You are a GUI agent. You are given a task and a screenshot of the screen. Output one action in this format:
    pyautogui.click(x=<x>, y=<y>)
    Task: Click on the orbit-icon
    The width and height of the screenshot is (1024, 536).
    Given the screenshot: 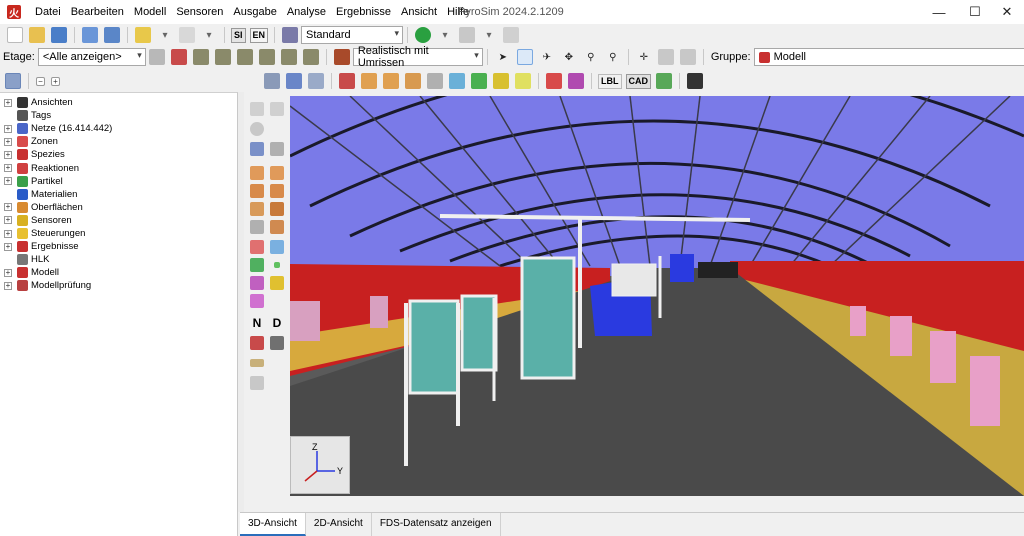 What is the action you would take?
    pyautogui.click(x=524, y=57)
    